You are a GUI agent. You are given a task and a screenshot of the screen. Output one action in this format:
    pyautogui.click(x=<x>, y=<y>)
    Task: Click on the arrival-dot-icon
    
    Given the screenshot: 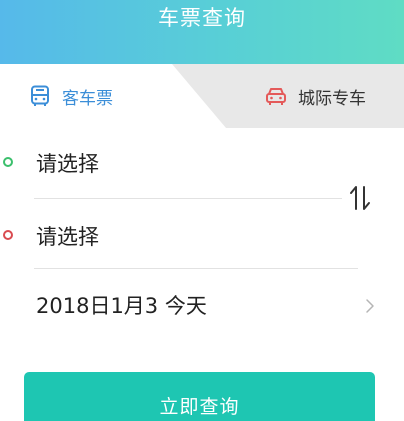 What is the action you would take?
    pyautogui.click(x=8, y=235)
    